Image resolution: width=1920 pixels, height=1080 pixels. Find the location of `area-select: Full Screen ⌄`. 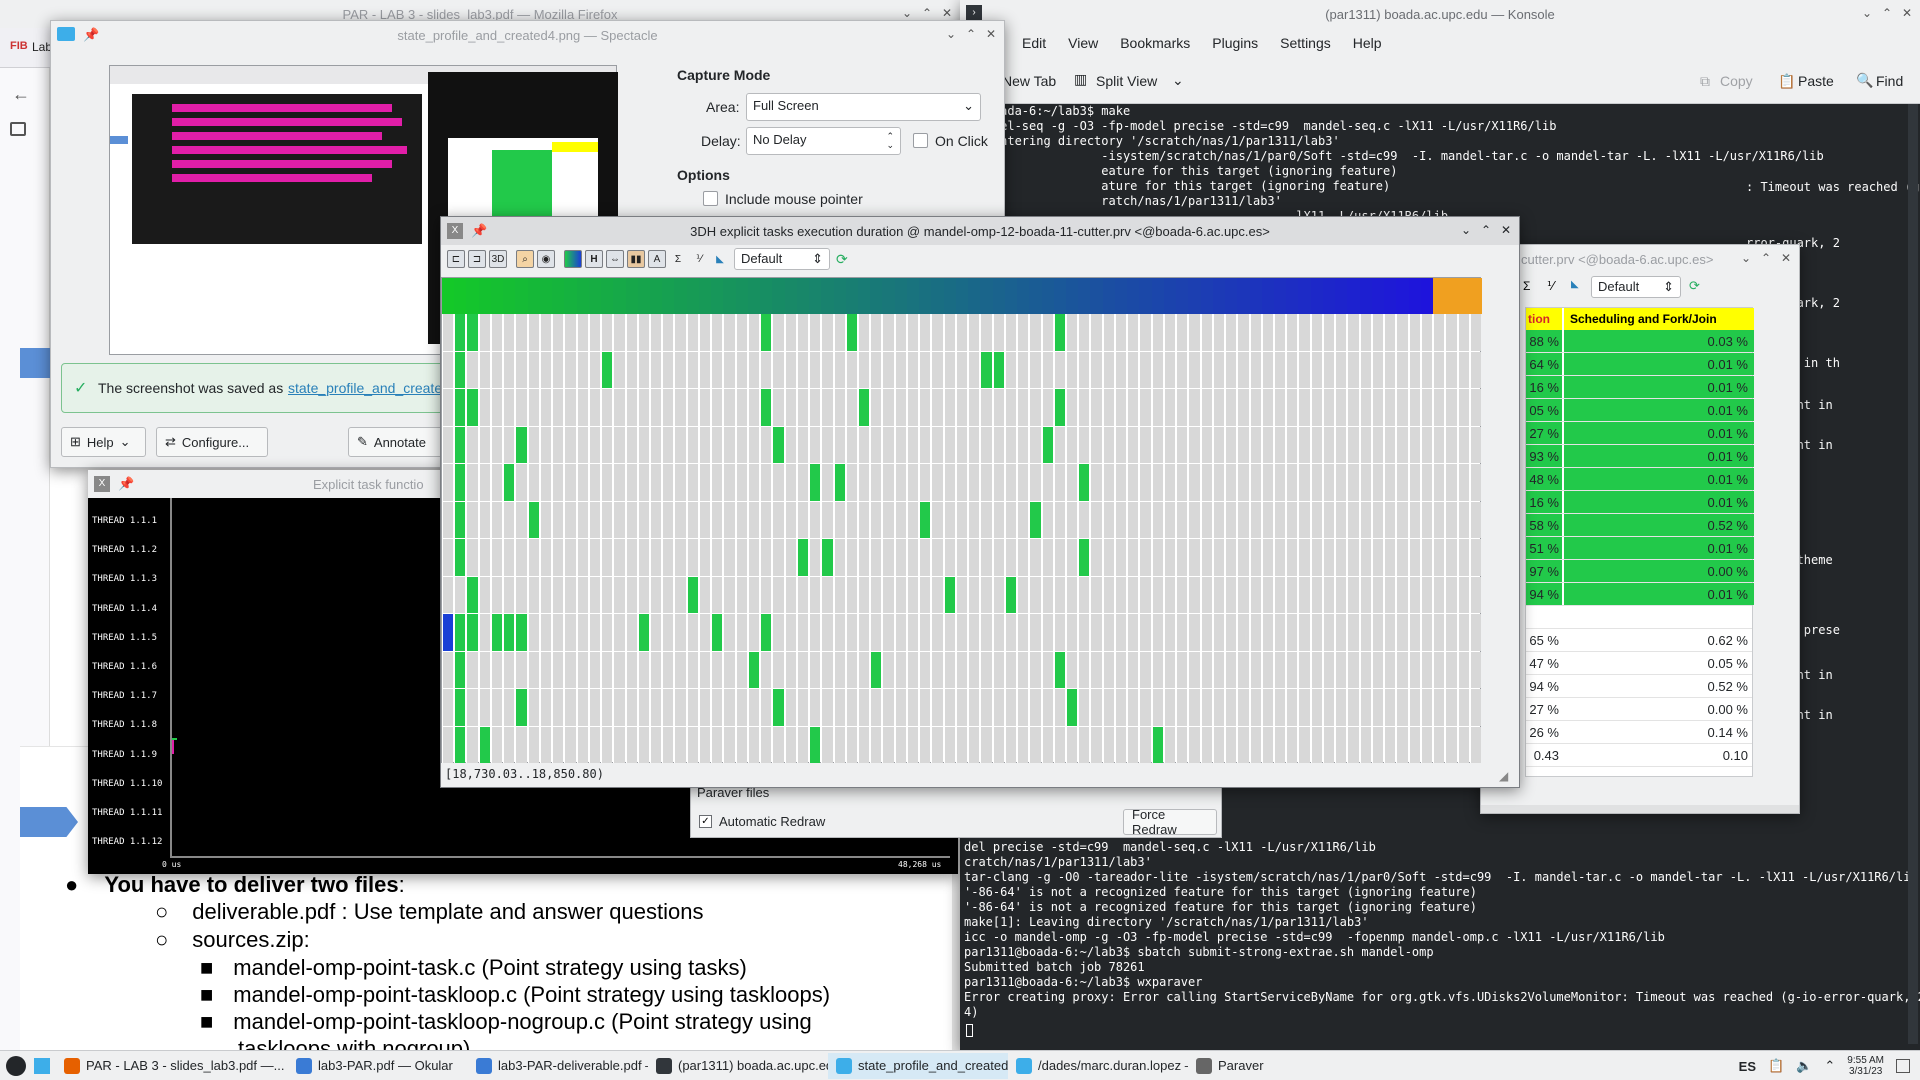

area-select: Full Screen ⌄ is located at coordinates (863, 107).